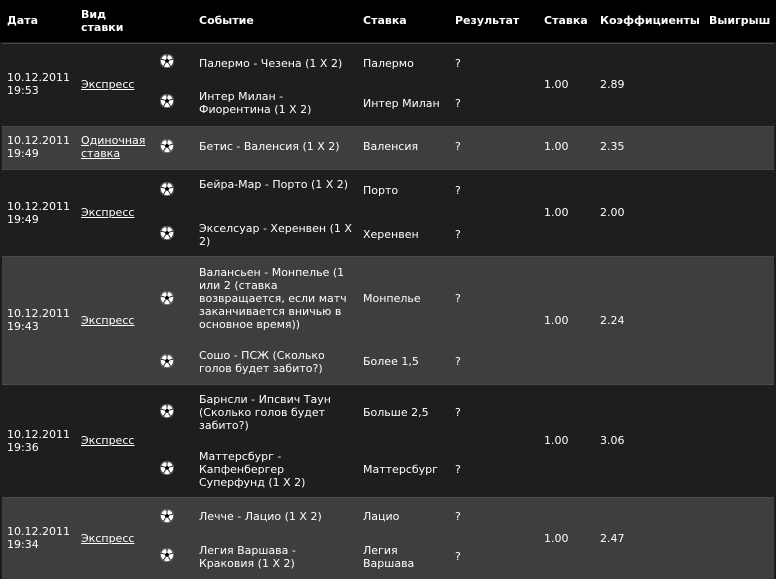  I want to click on bet-time: 19:53, so click(23, 90).